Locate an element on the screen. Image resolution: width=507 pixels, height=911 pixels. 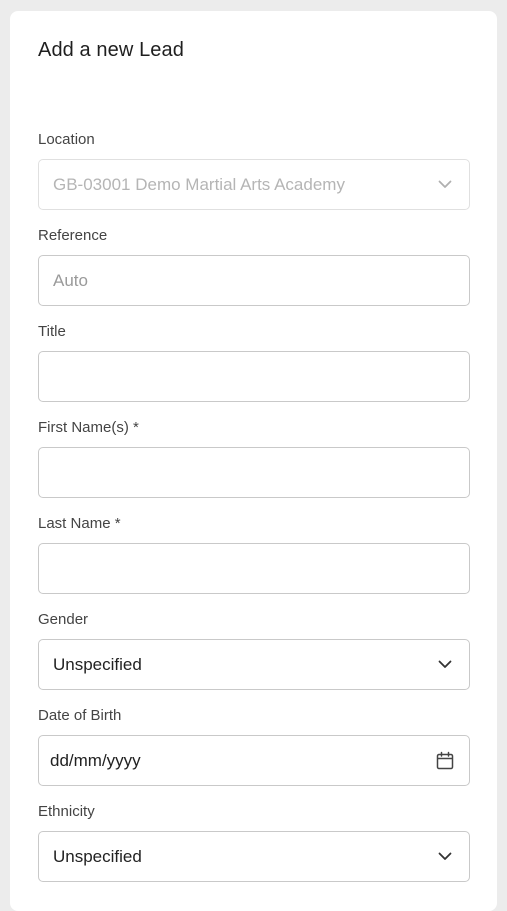
calendar-icon is located at coordinates (445, 761).